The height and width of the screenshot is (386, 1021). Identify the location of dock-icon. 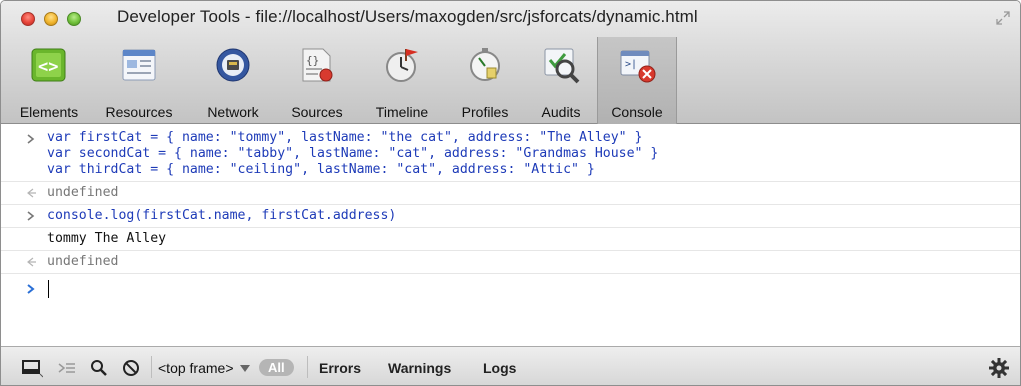
(32, 368).